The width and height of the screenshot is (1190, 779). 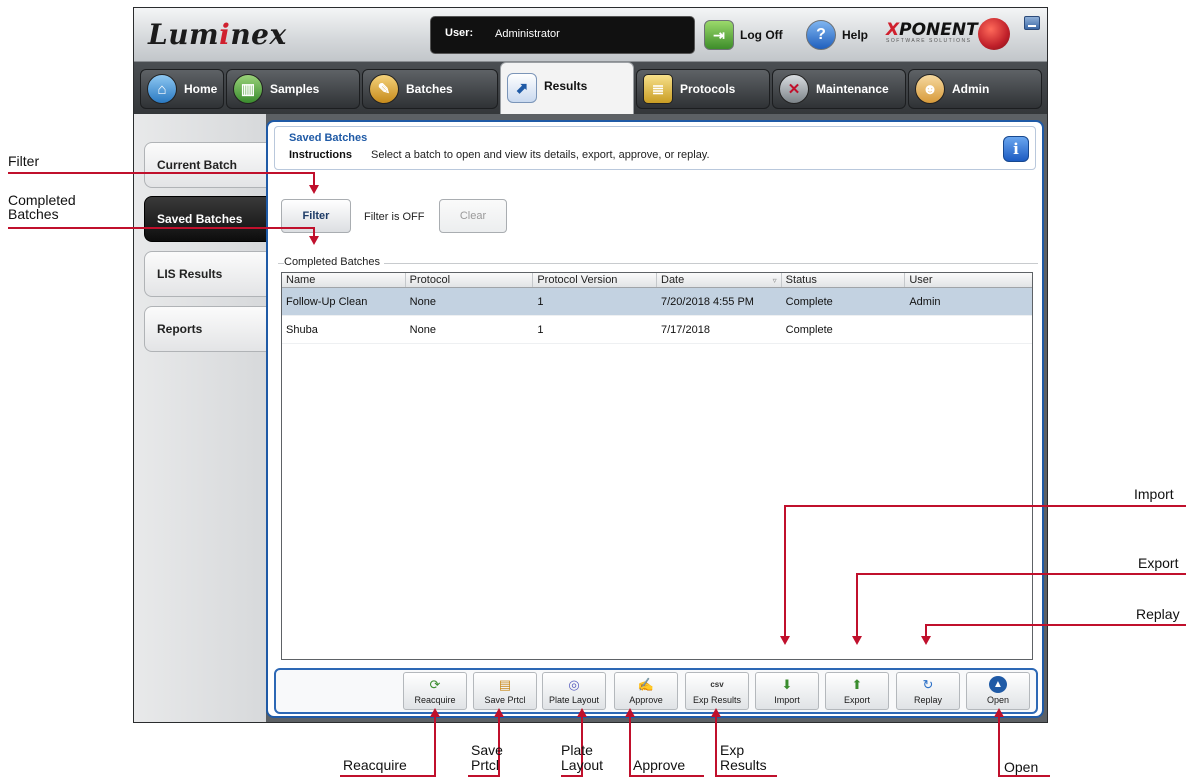 I want to click on tab-home: ⌂ Home, so click(x=182, y=89).